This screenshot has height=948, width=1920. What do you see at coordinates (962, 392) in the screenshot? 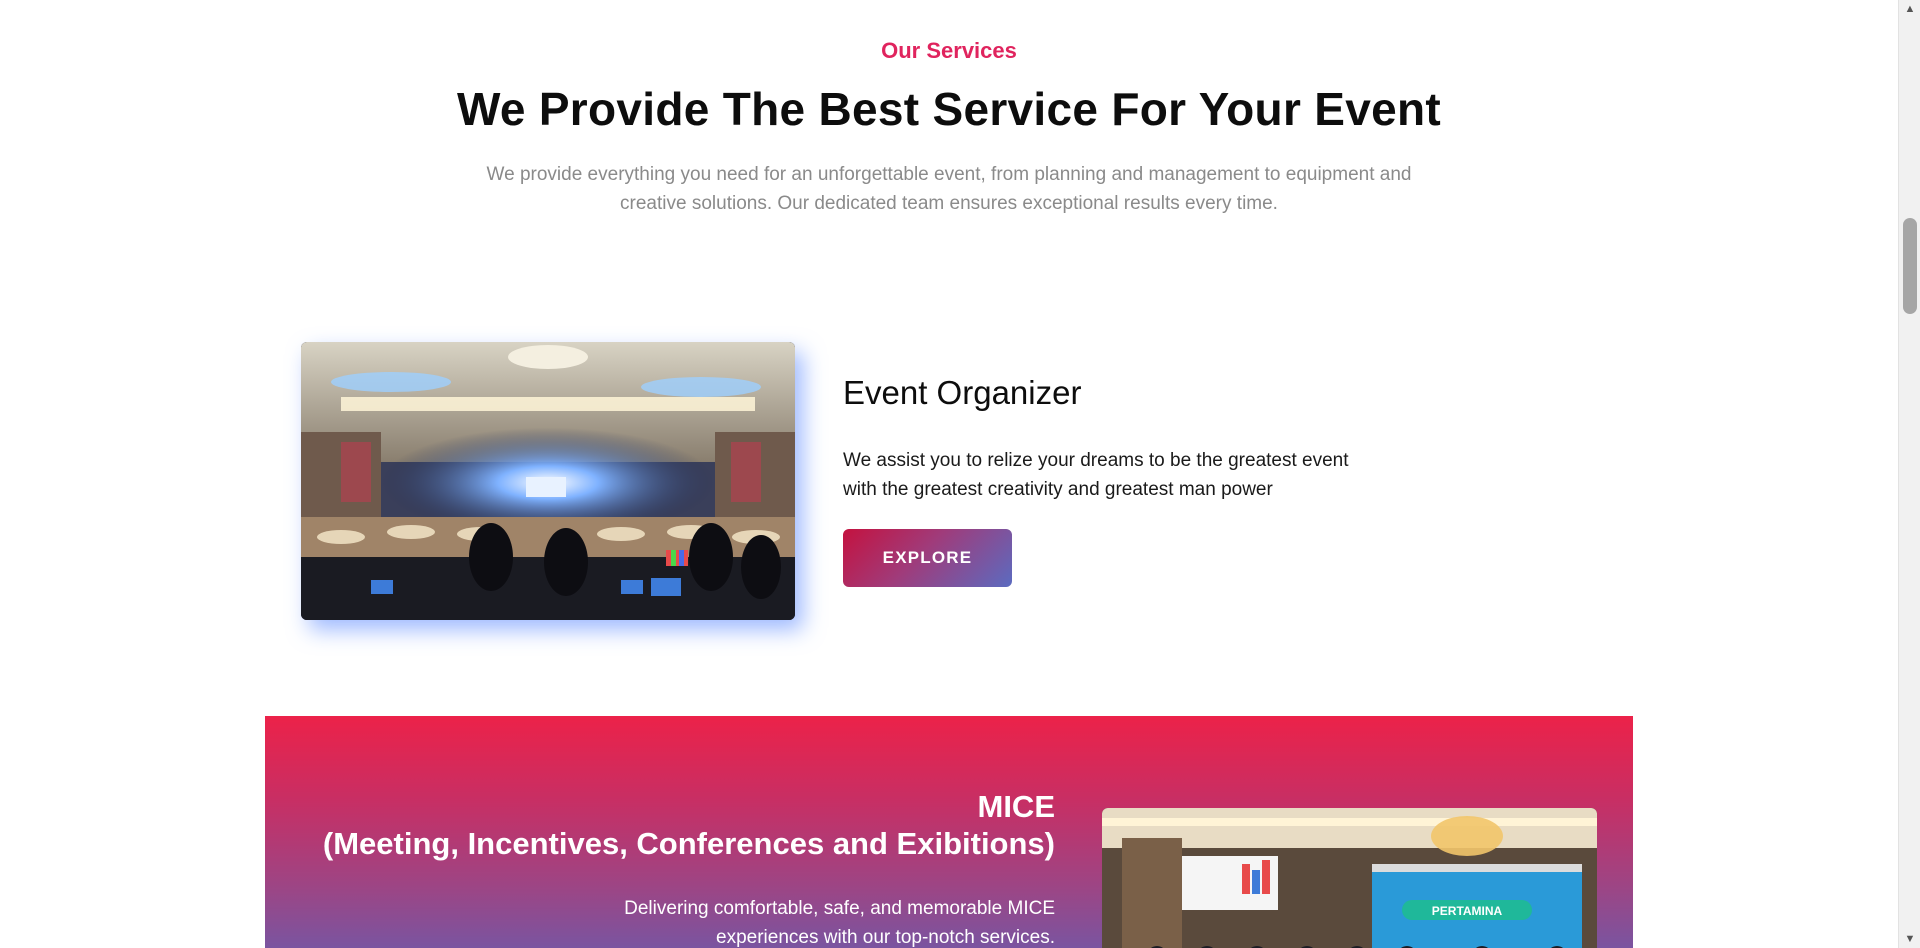
I see `event-organizer-title: Event Organizer` at bounding box center [962, 392].